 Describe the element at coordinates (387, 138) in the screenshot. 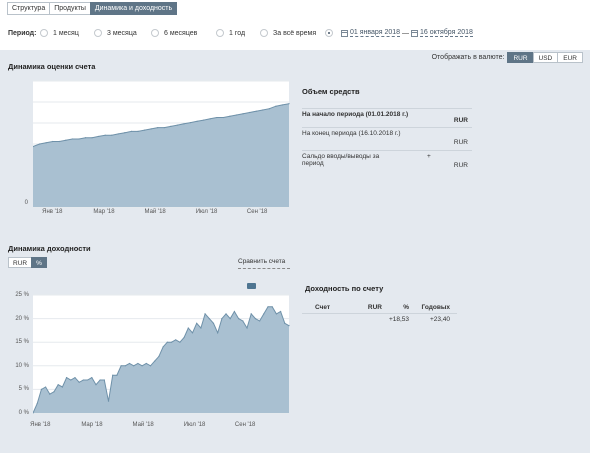

I see `funds-row-end: На конец периода (16.10.2018 г.) RUR` at that location.